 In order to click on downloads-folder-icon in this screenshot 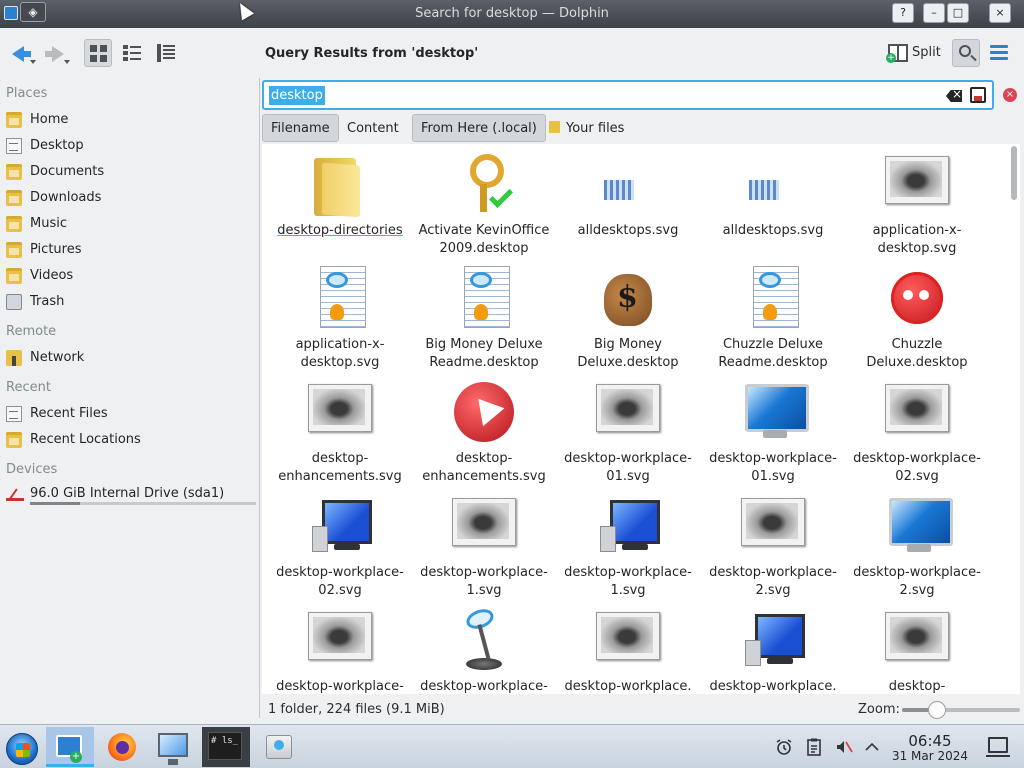, I will do `click(14, 198)`.